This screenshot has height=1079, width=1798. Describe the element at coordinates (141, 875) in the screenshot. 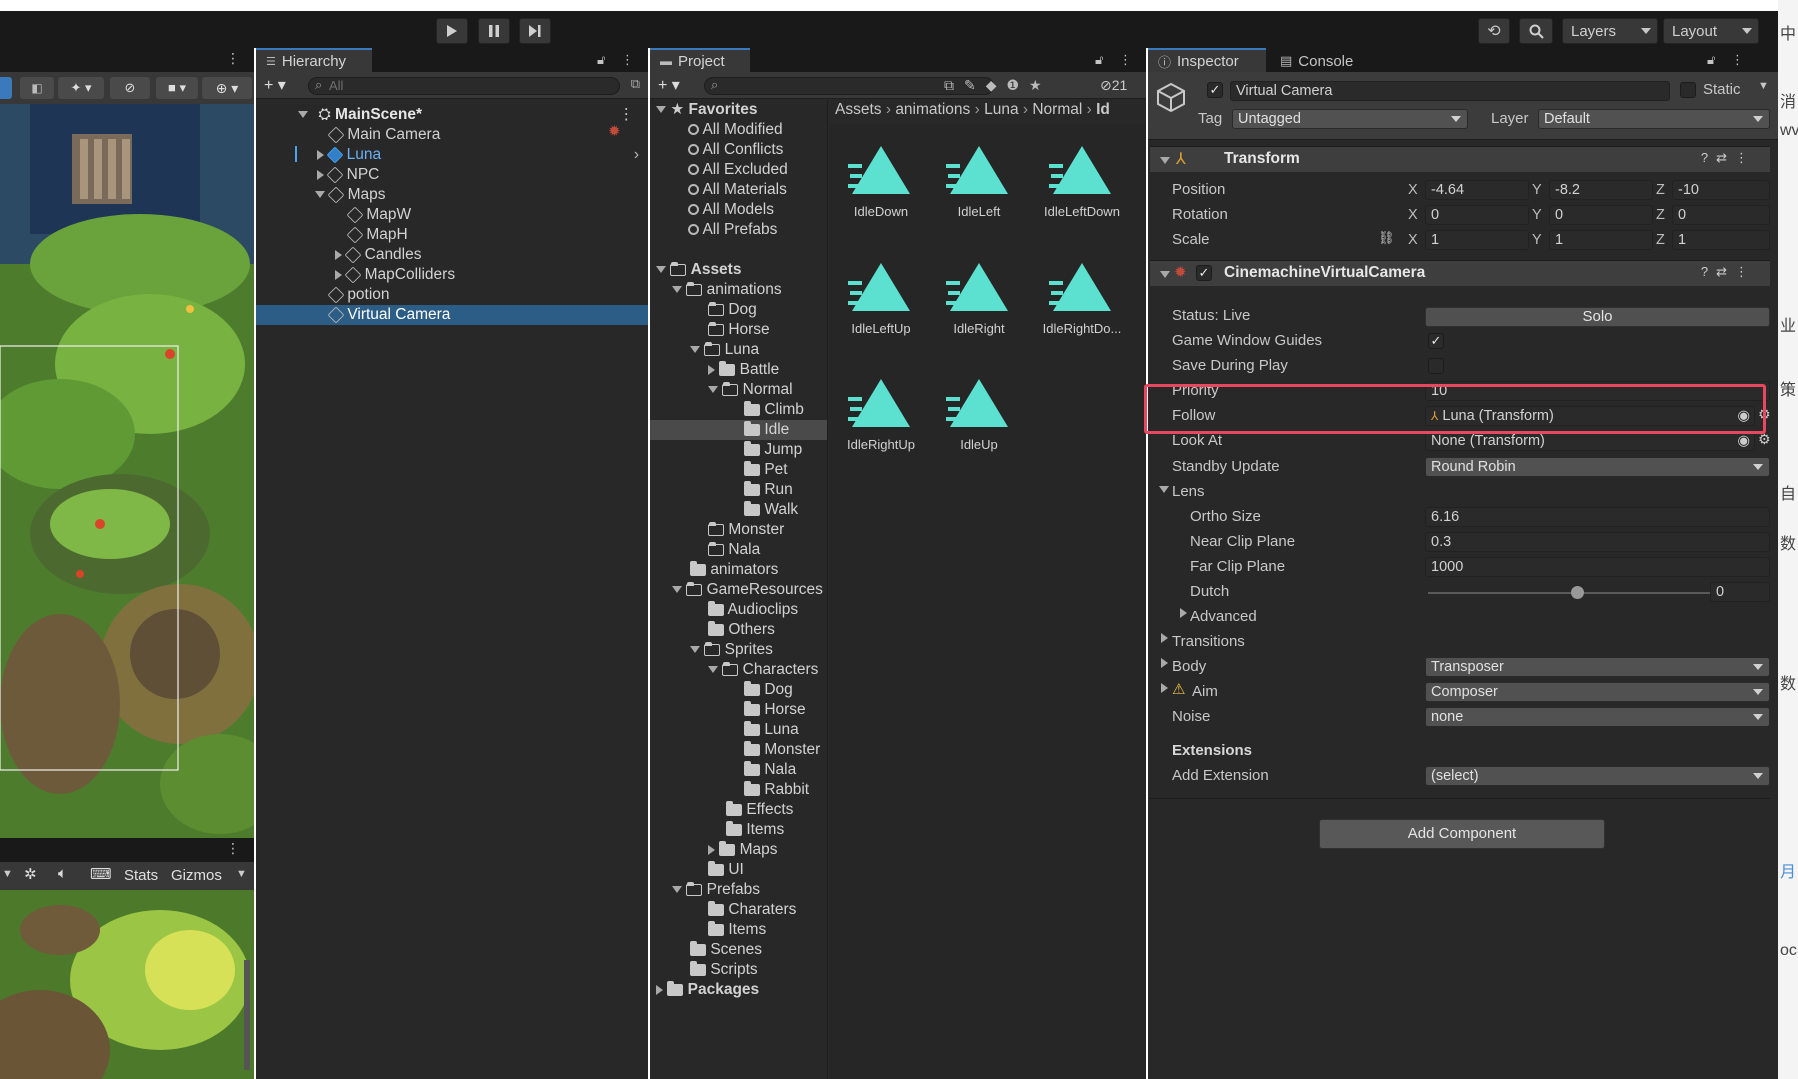

I see `stats-button: Stats` at that location.